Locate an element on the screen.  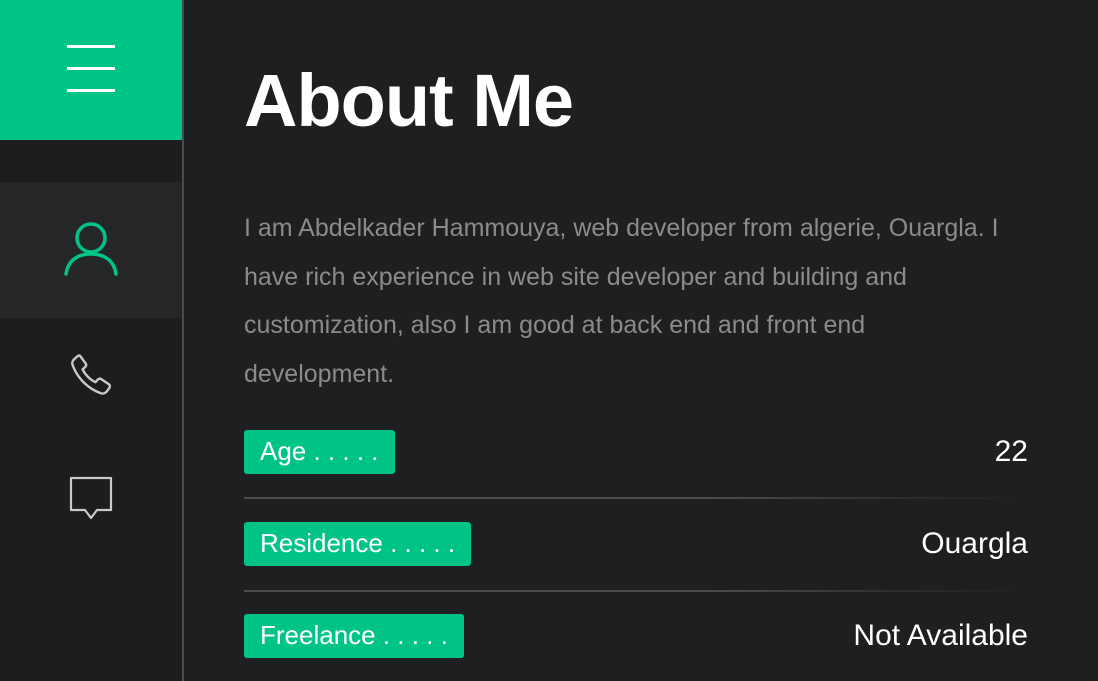
sidebar-item-about is located at coordinates (91, 250).